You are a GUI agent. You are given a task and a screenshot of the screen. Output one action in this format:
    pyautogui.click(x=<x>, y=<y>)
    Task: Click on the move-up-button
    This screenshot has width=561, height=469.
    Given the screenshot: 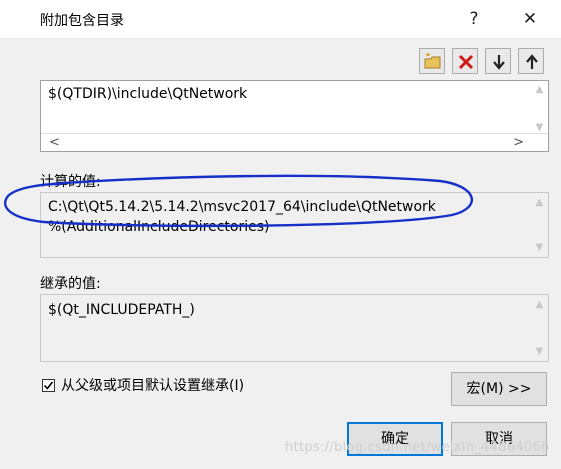 What is the action you would take?
    pyautogui.click(x=531, y=61)
    